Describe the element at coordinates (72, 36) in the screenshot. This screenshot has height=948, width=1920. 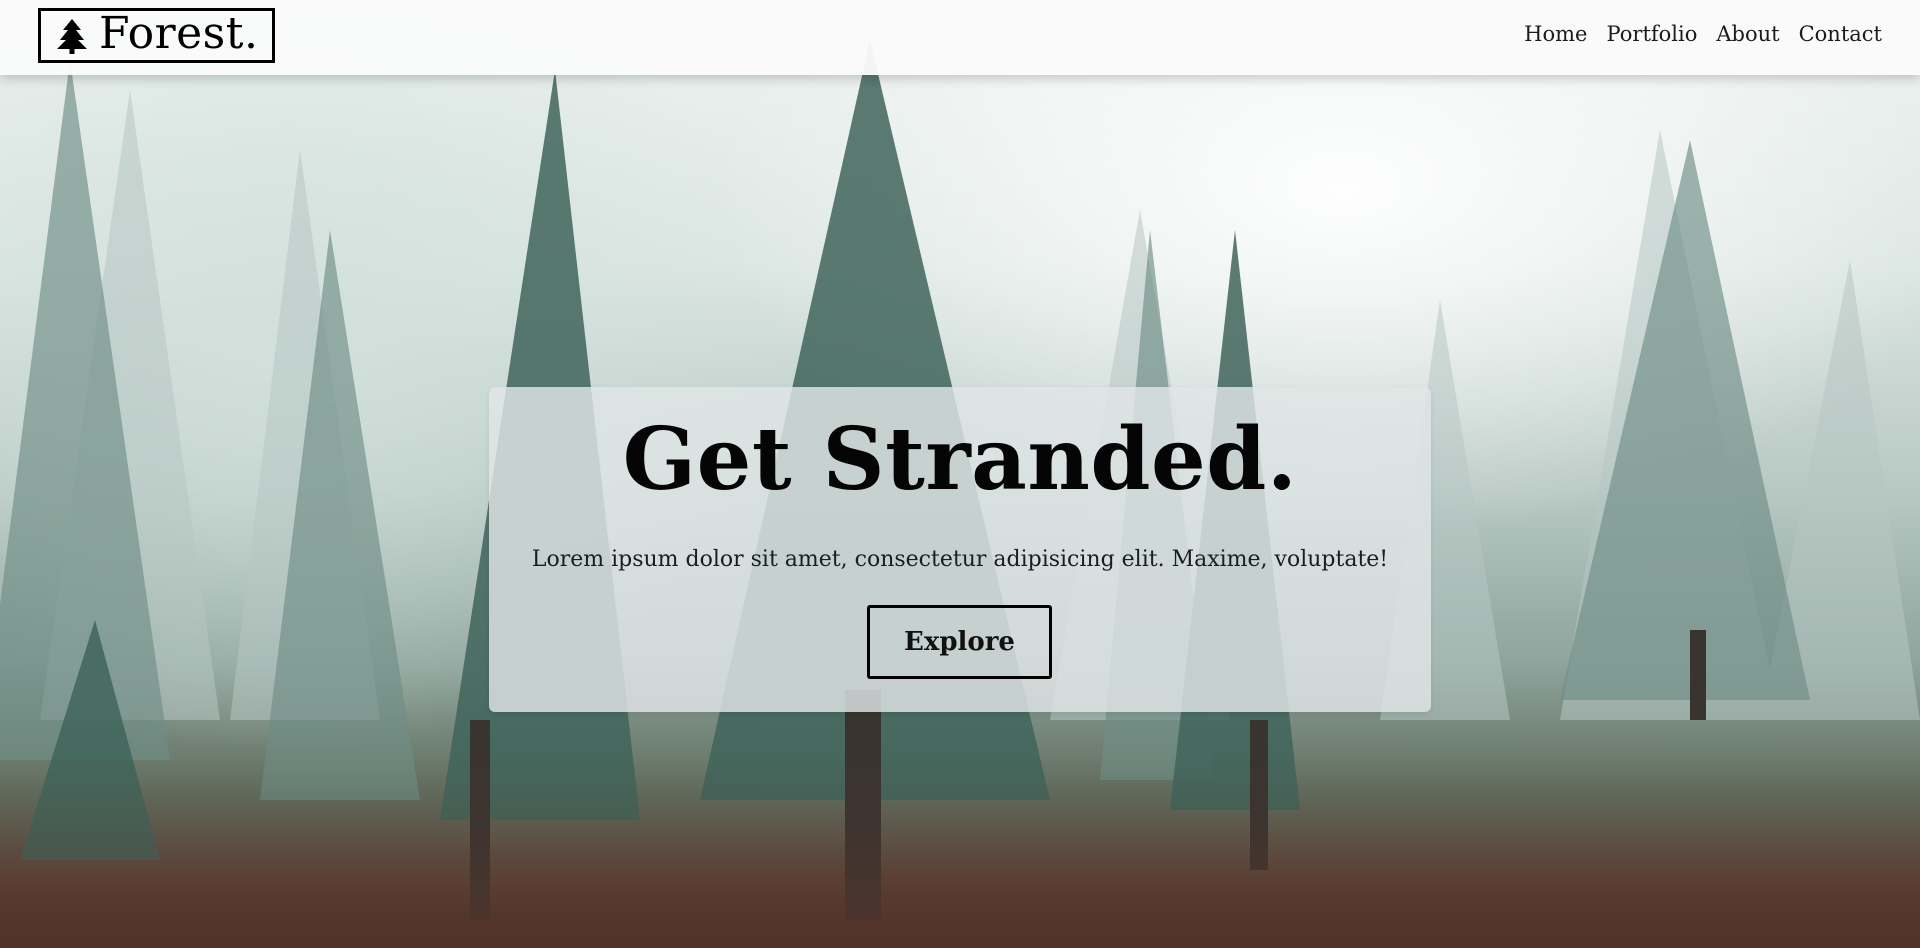
I see `pine-tree-icon` at that location.